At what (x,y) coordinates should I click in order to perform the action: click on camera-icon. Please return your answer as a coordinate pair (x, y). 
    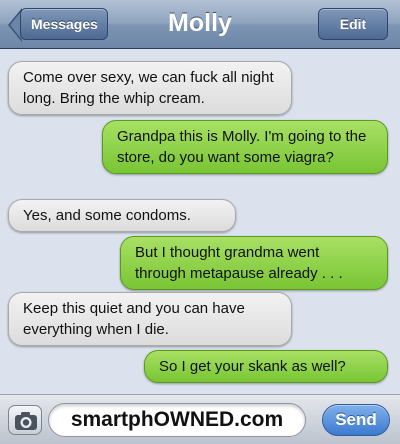
    Looking at the image, I should click on (26, 421).